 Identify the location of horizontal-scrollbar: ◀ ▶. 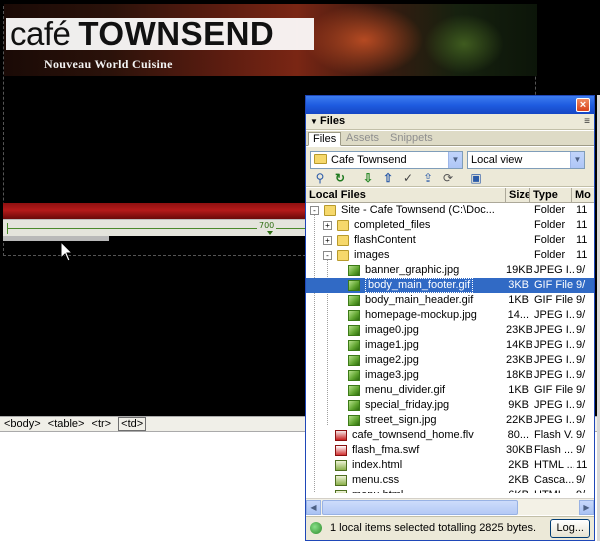
(450, 506).